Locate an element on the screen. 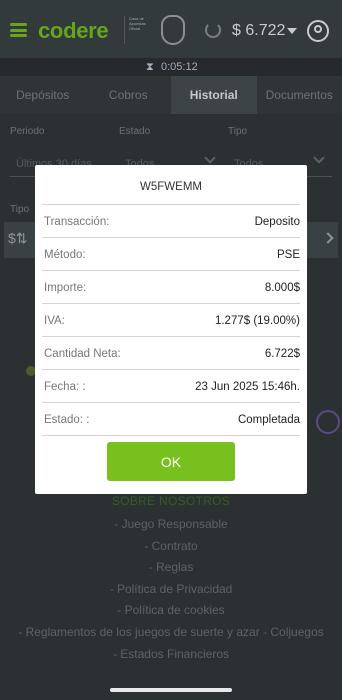  estado-chevron-down-icon is located at coordinates (210, 158).